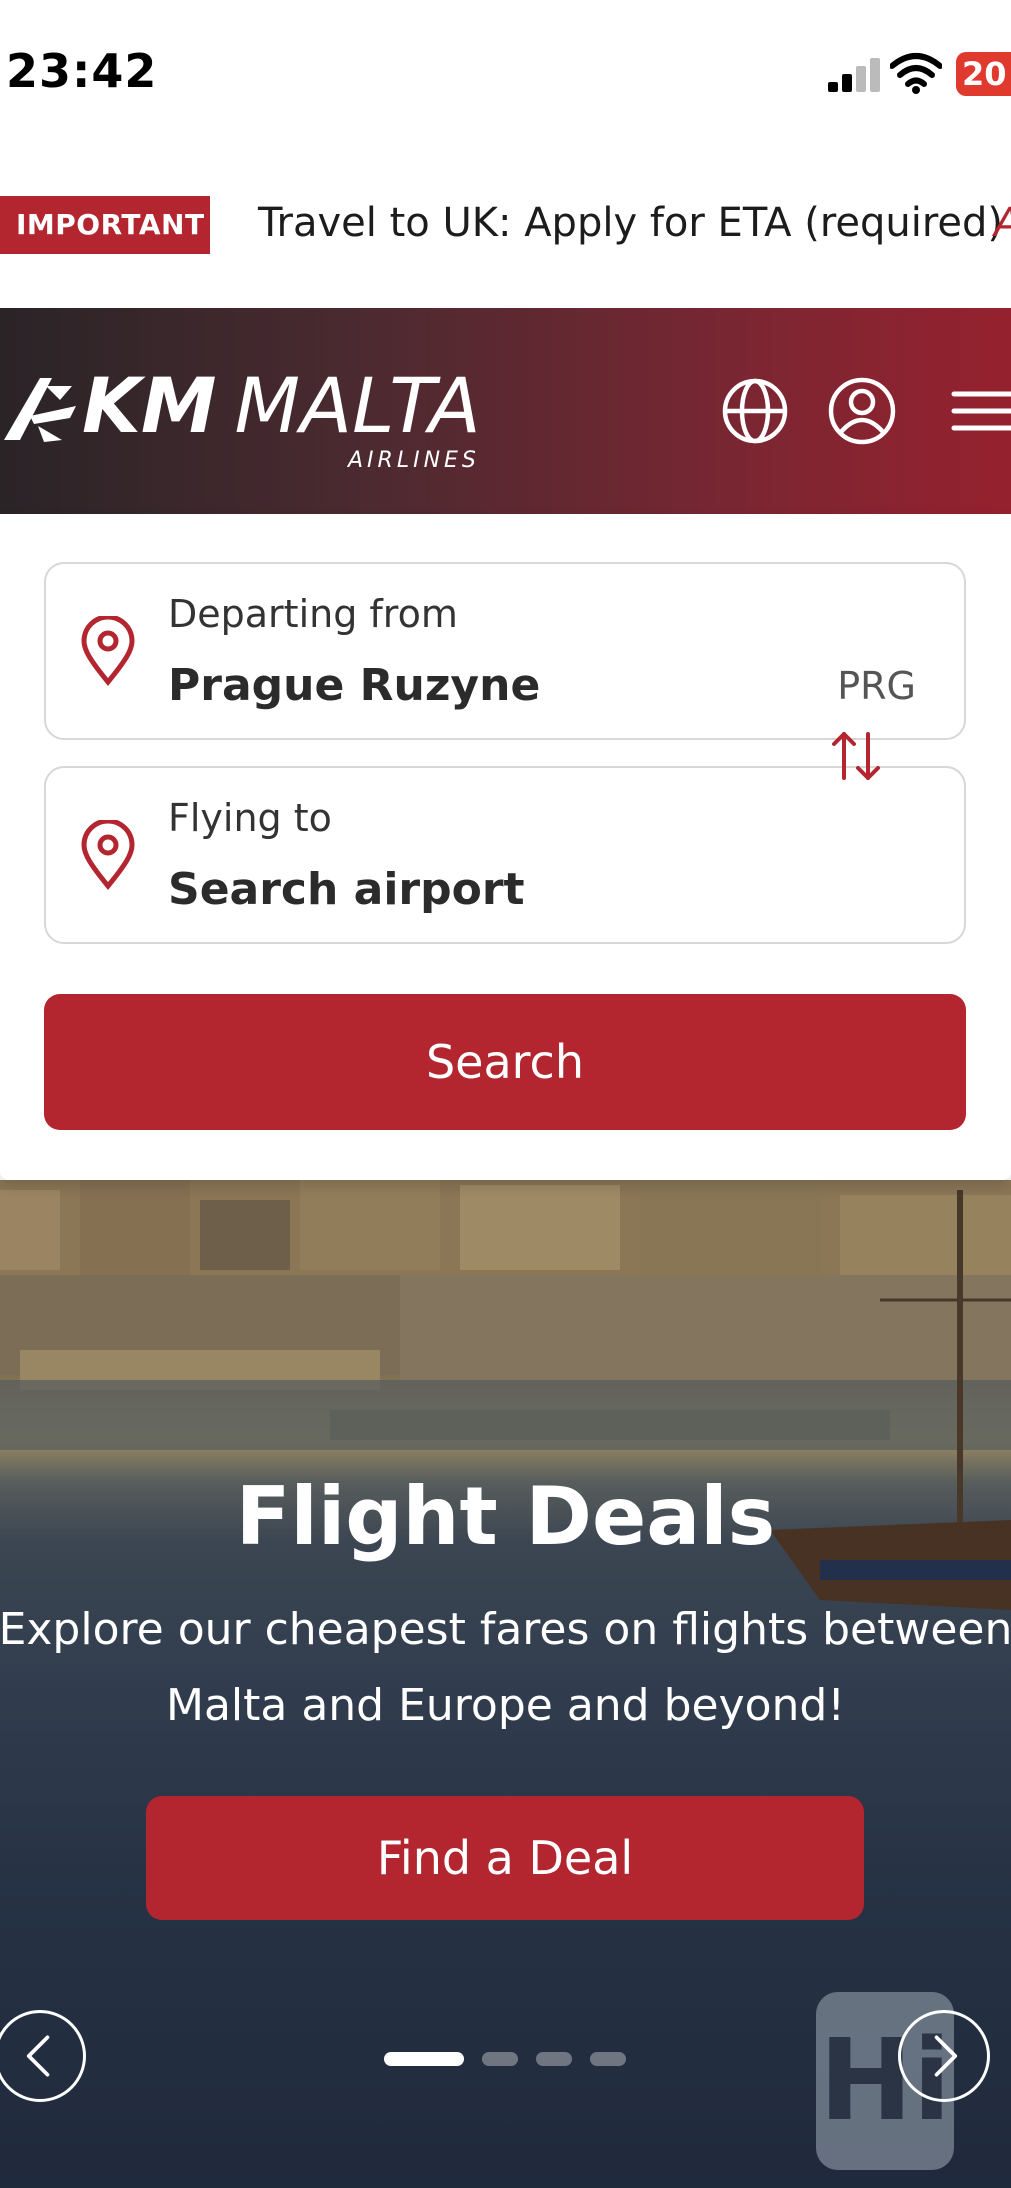 The image size is (1011, 2188). Describe the element at coordinates (505, 411) in the screenshot. I see `site-header: KM MALTA AIRLINES` at that location.